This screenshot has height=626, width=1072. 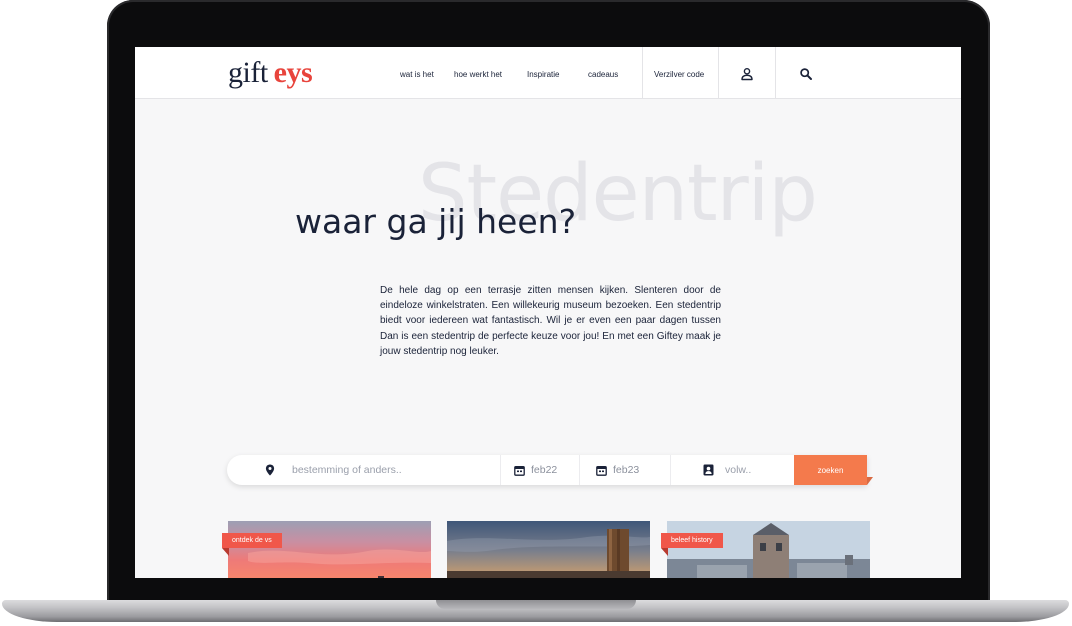 I want to click on nav-cadeaus: cadeaus, so click(x=603, y=72).